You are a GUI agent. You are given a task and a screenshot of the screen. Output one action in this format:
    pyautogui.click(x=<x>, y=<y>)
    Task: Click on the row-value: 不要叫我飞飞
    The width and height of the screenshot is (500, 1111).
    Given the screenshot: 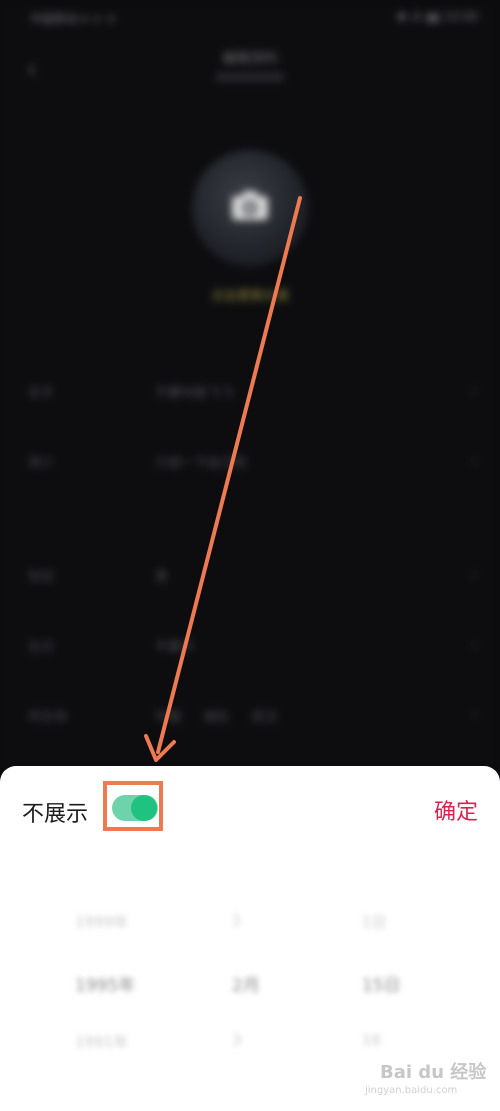 What is the action you would take?
    pyautogui.click(x=194, y=393)
    